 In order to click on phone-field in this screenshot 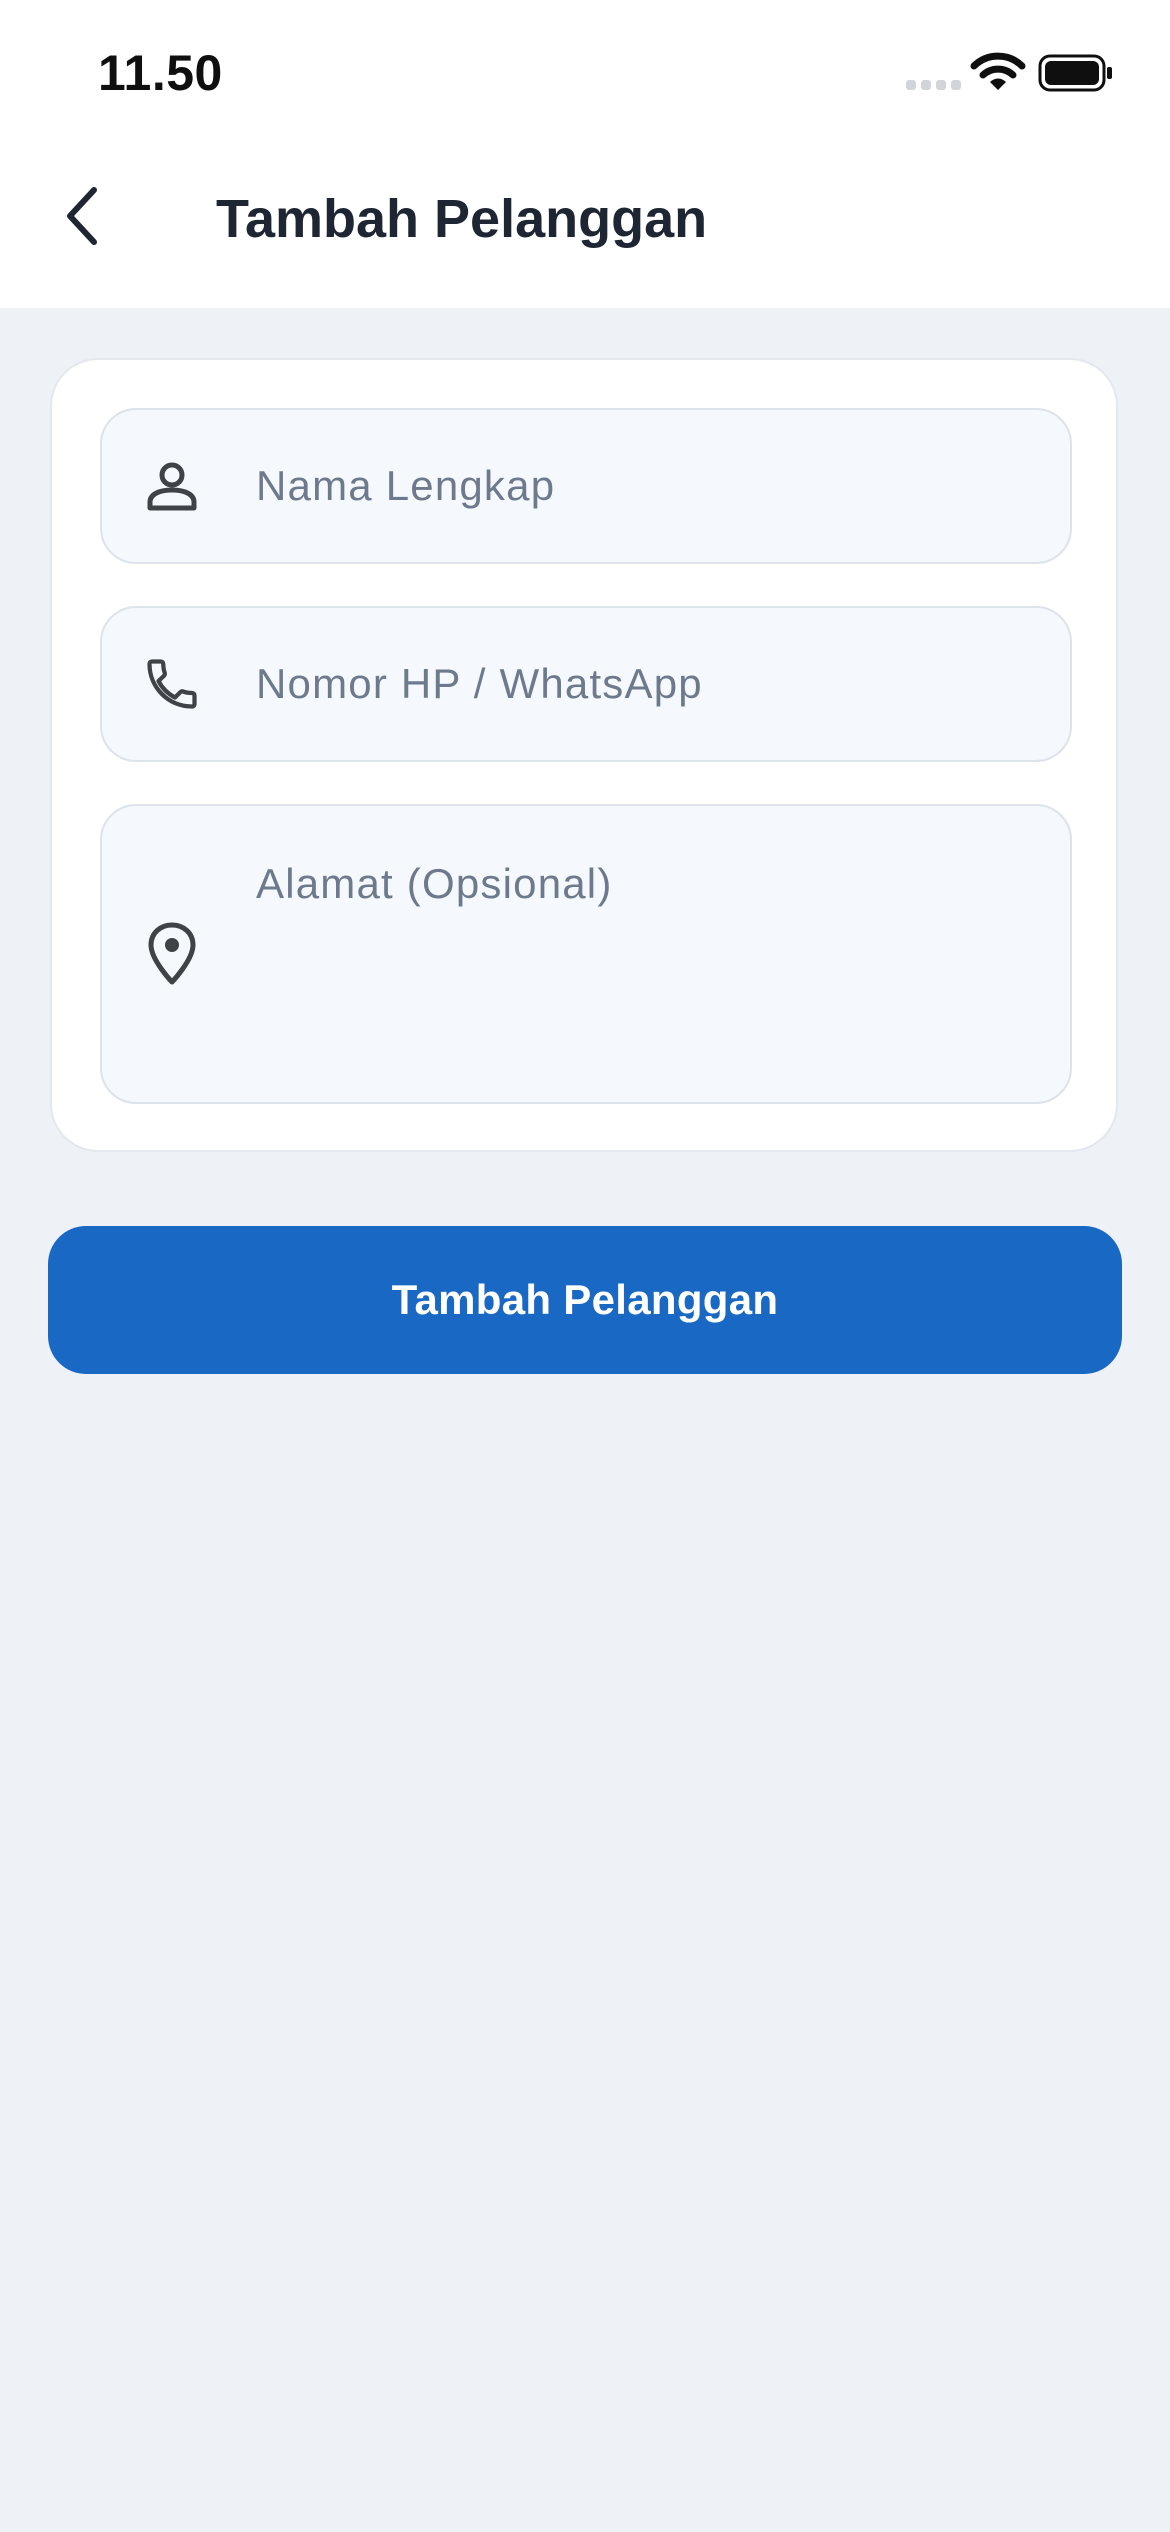, I will do `click(586, 684)`.